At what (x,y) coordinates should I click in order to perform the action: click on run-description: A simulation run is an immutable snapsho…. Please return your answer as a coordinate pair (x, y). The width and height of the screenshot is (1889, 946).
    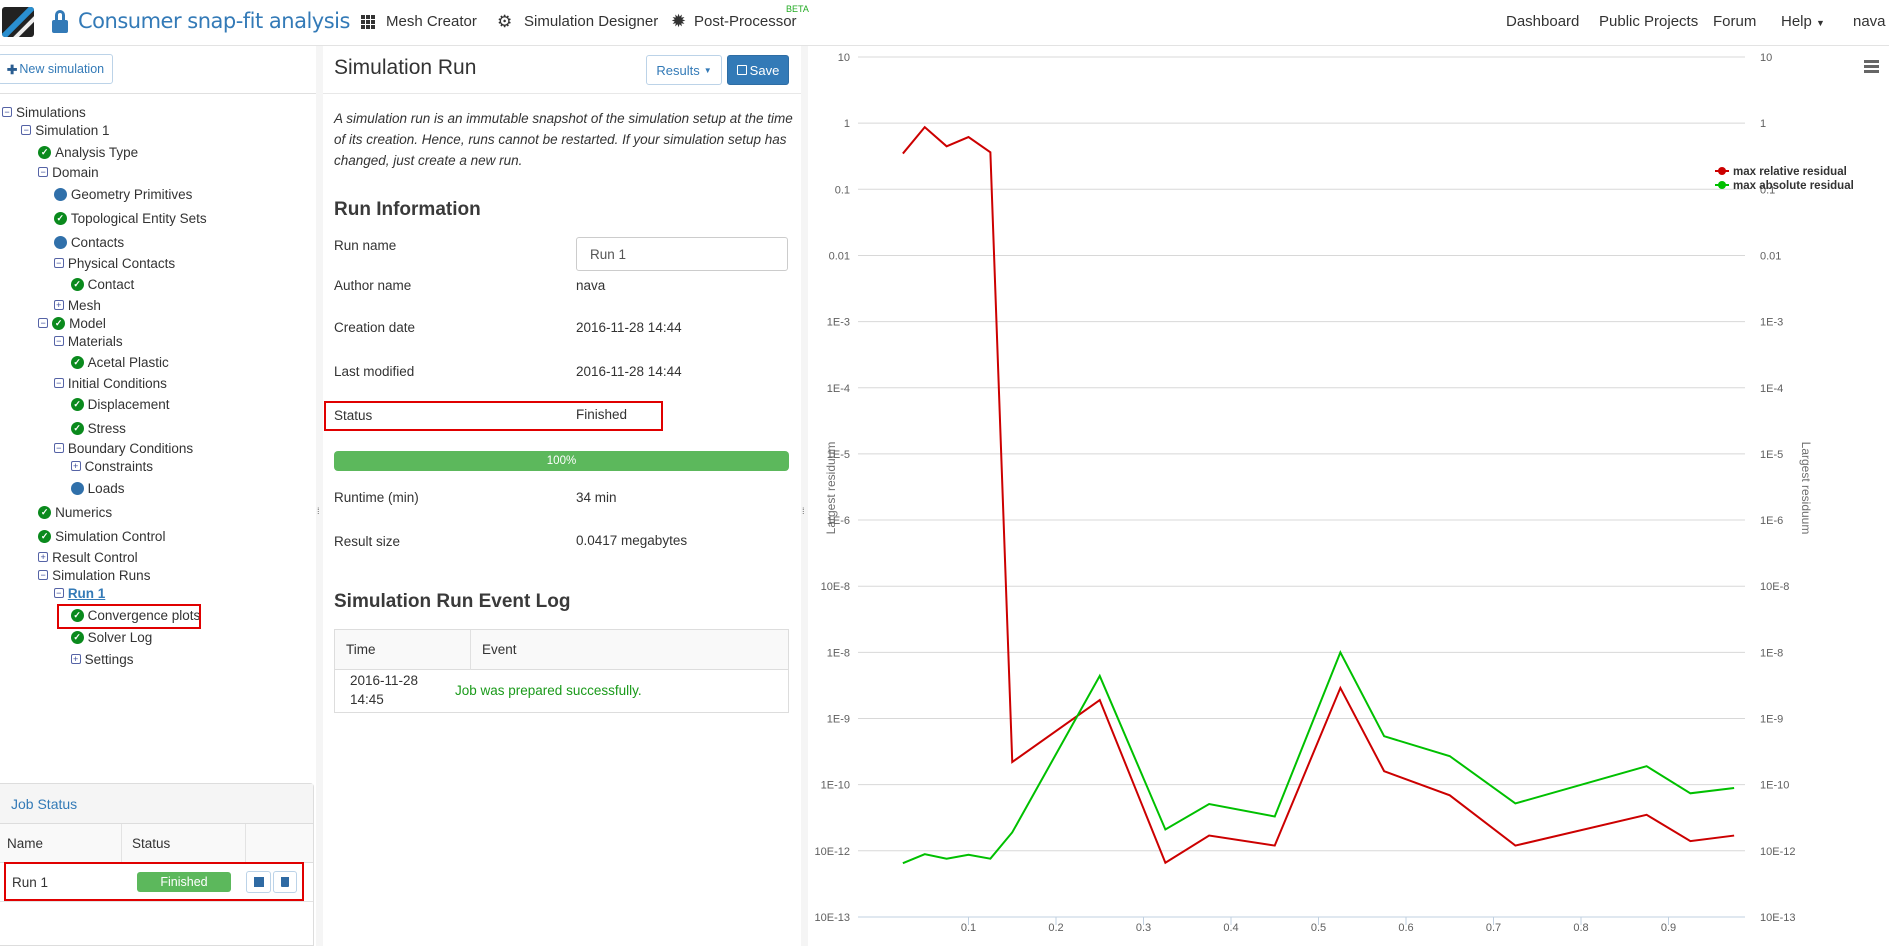
    Looking at the image, I should click on (563, 139).